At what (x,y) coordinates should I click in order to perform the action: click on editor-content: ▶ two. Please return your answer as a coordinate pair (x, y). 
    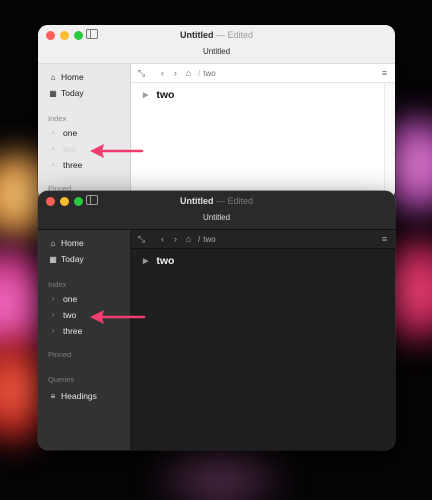
    Looking at the image, I should click on (263, 141).